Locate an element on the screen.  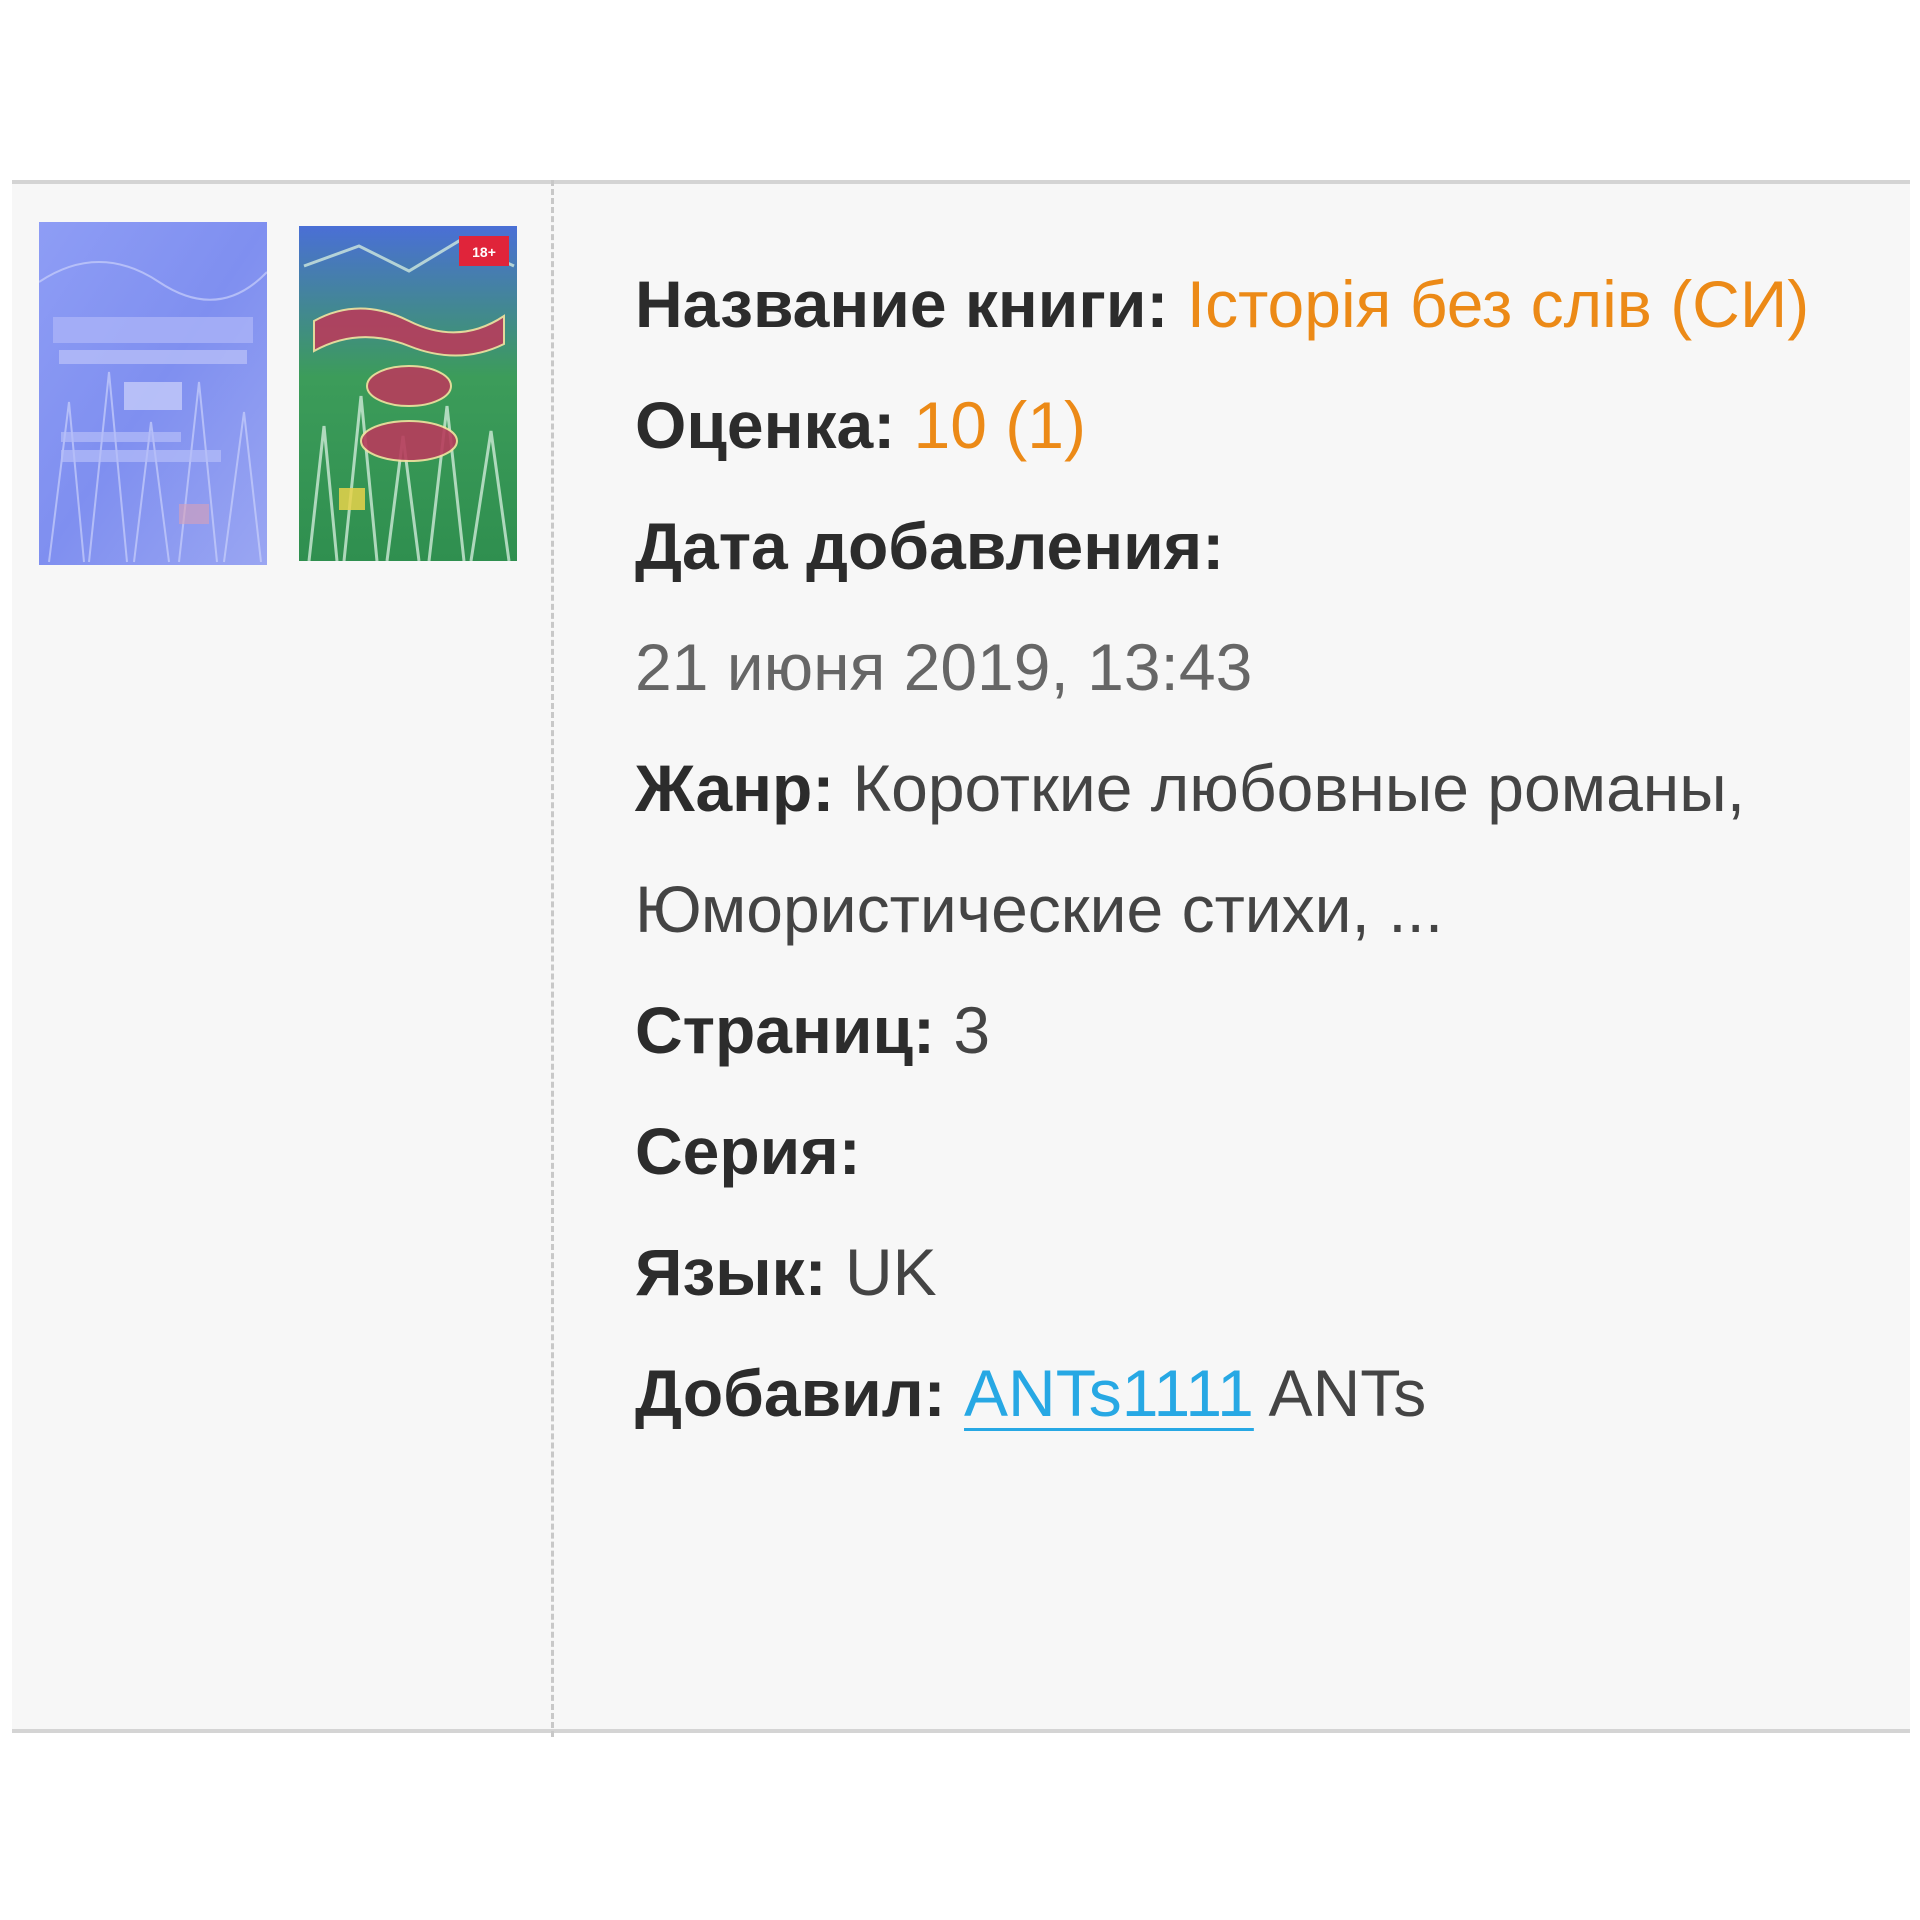
title-label: Название книги: is located at coordinates (902, 304).